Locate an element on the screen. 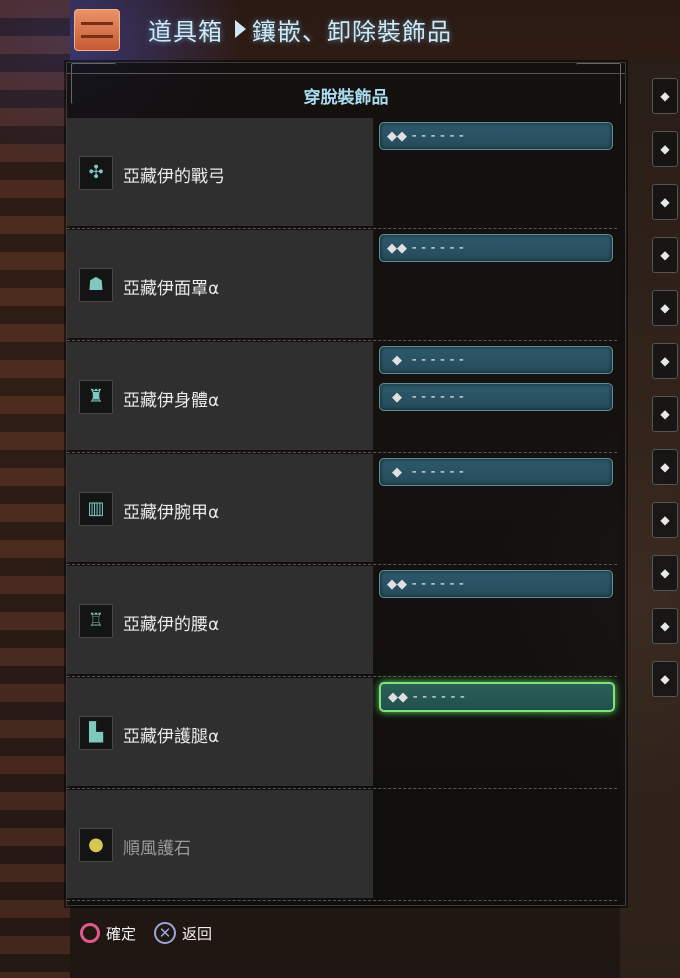 The image size is (680, 978). chest-icon: ♜ is located at coordinates (96, 397).